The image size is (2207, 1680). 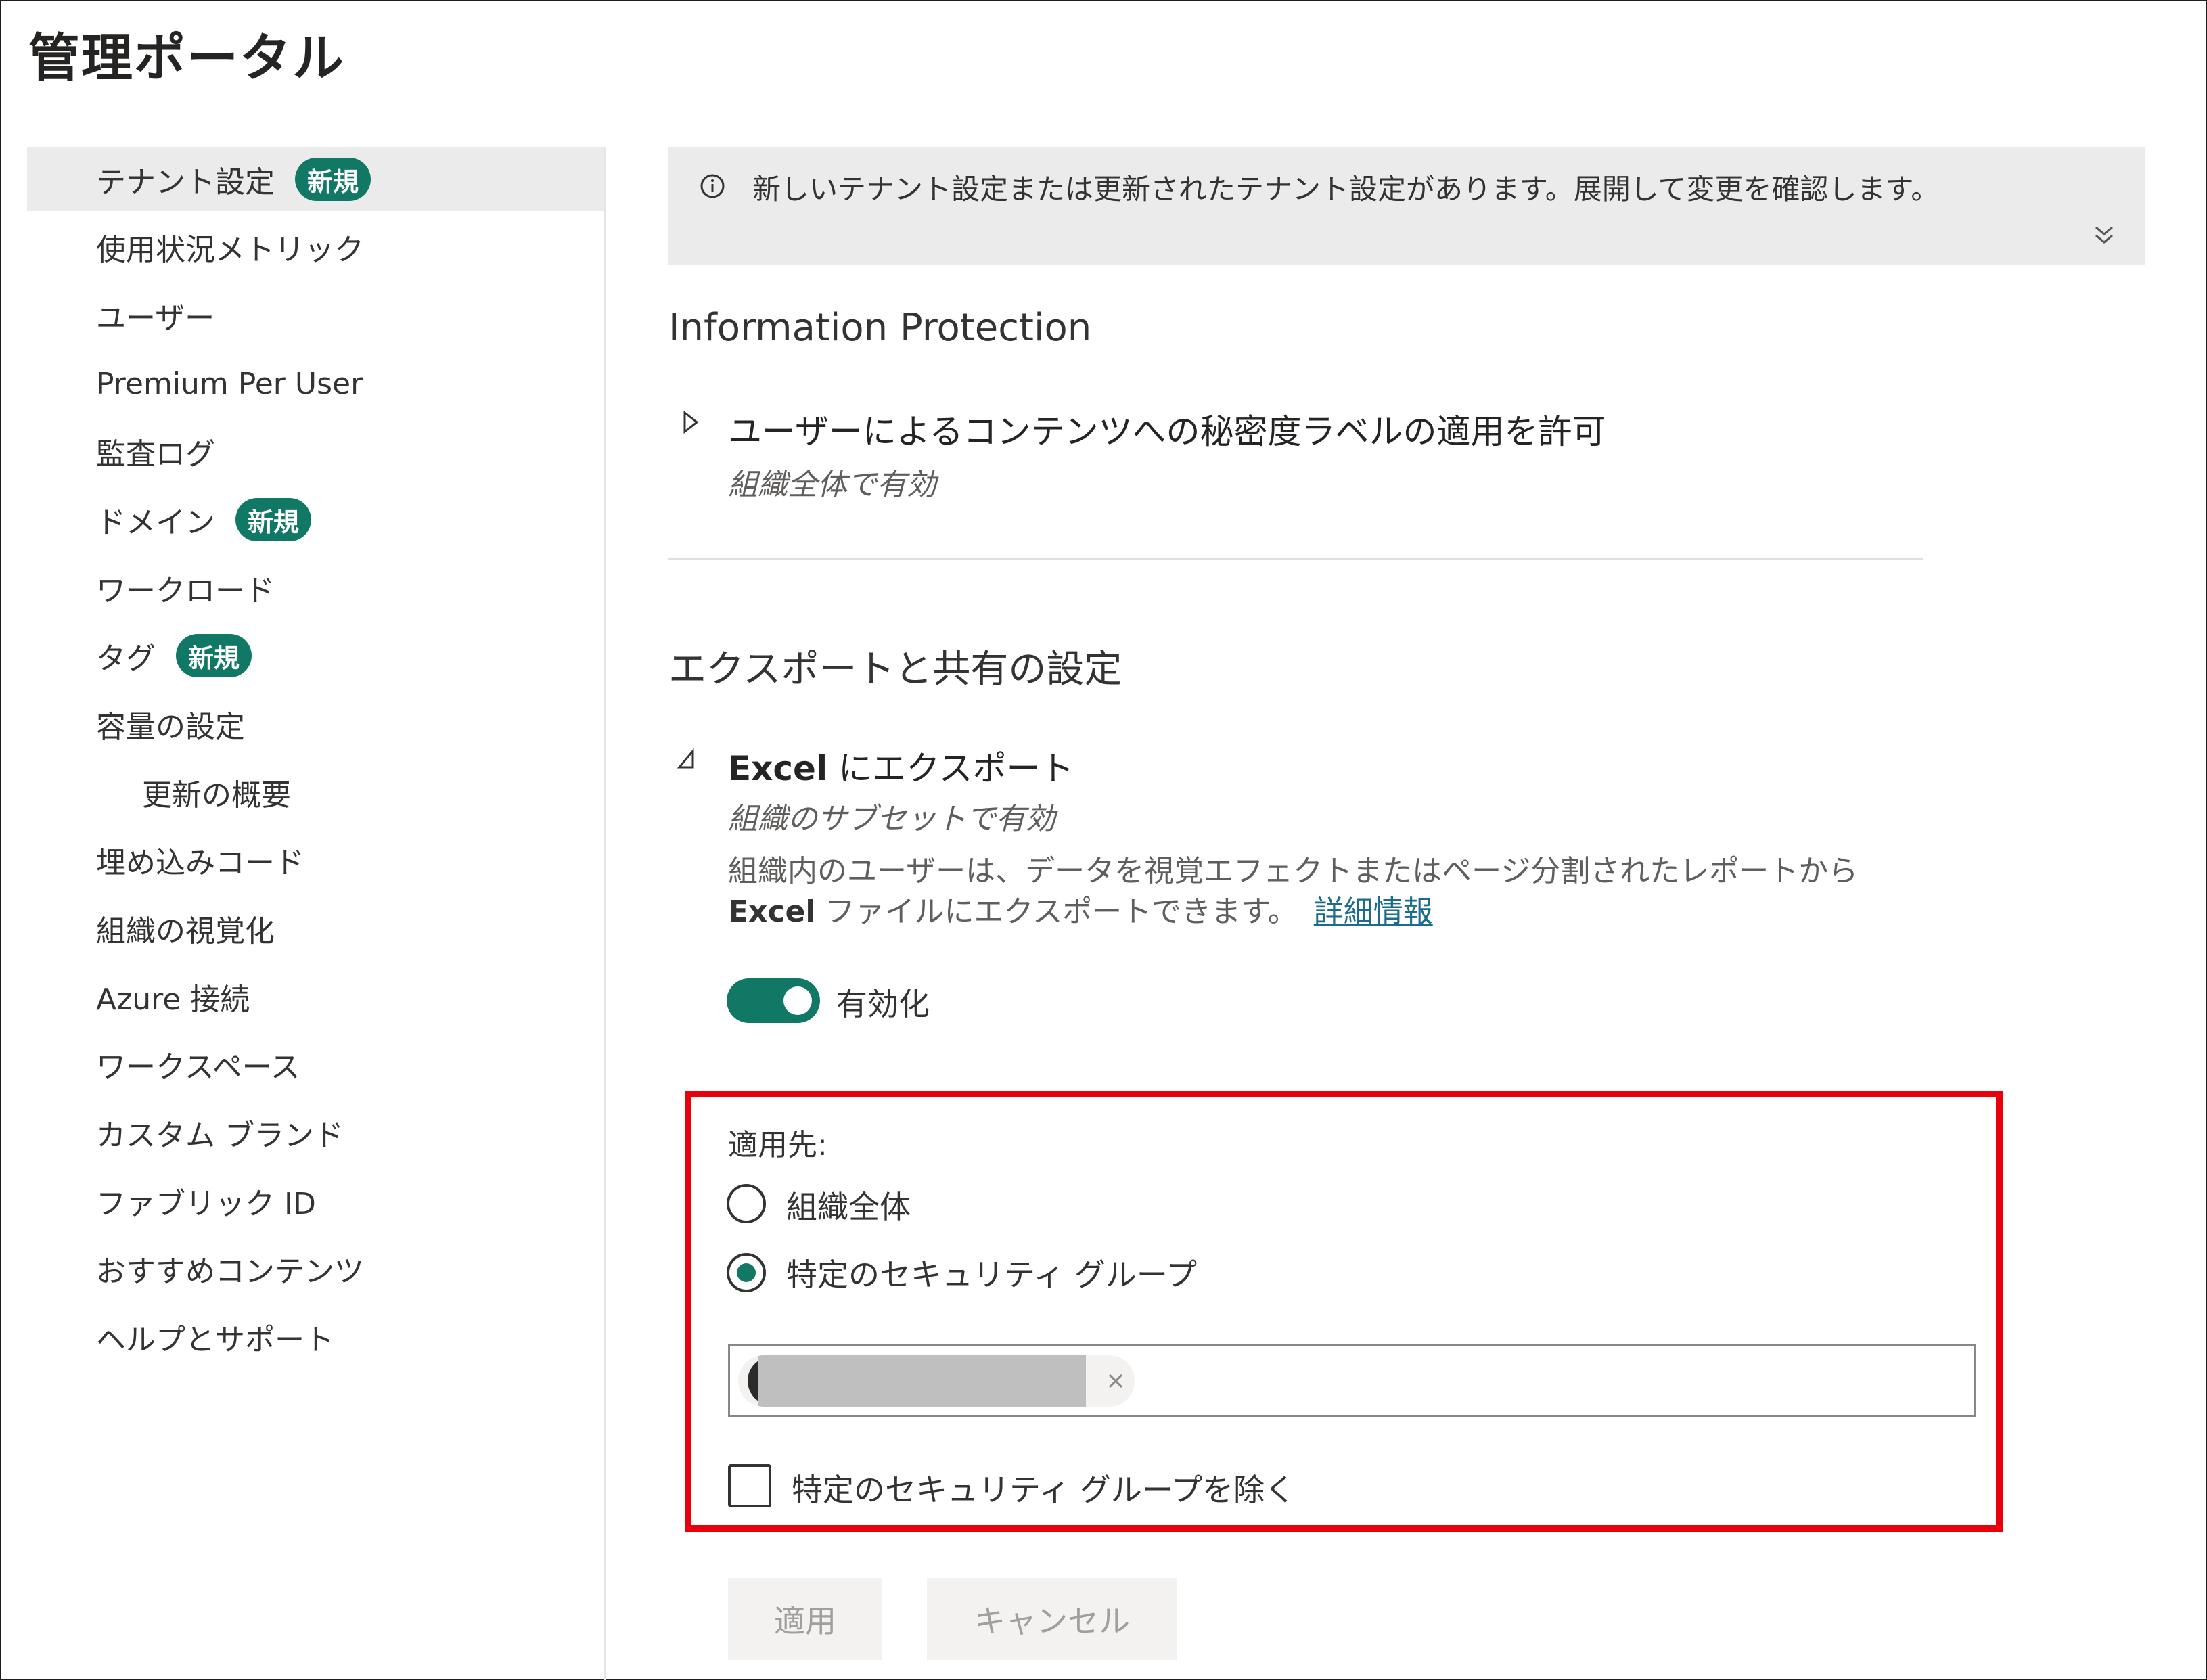 What do you see at coordinates (315, 656) in the screenshot?
I see `sidebar-item-tags: タグ 新規` at bounding box center [315, 656].